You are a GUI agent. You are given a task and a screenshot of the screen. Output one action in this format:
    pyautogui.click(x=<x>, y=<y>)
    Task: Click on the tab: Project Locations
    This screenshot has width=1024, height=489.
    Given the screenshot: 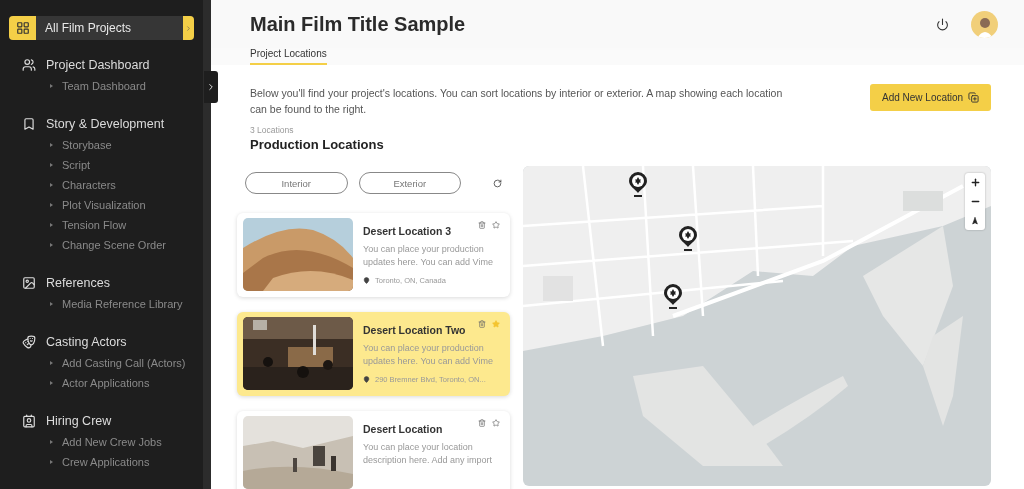 What is the action you would take?
    pyautogui.click(x=288, y=56)
    